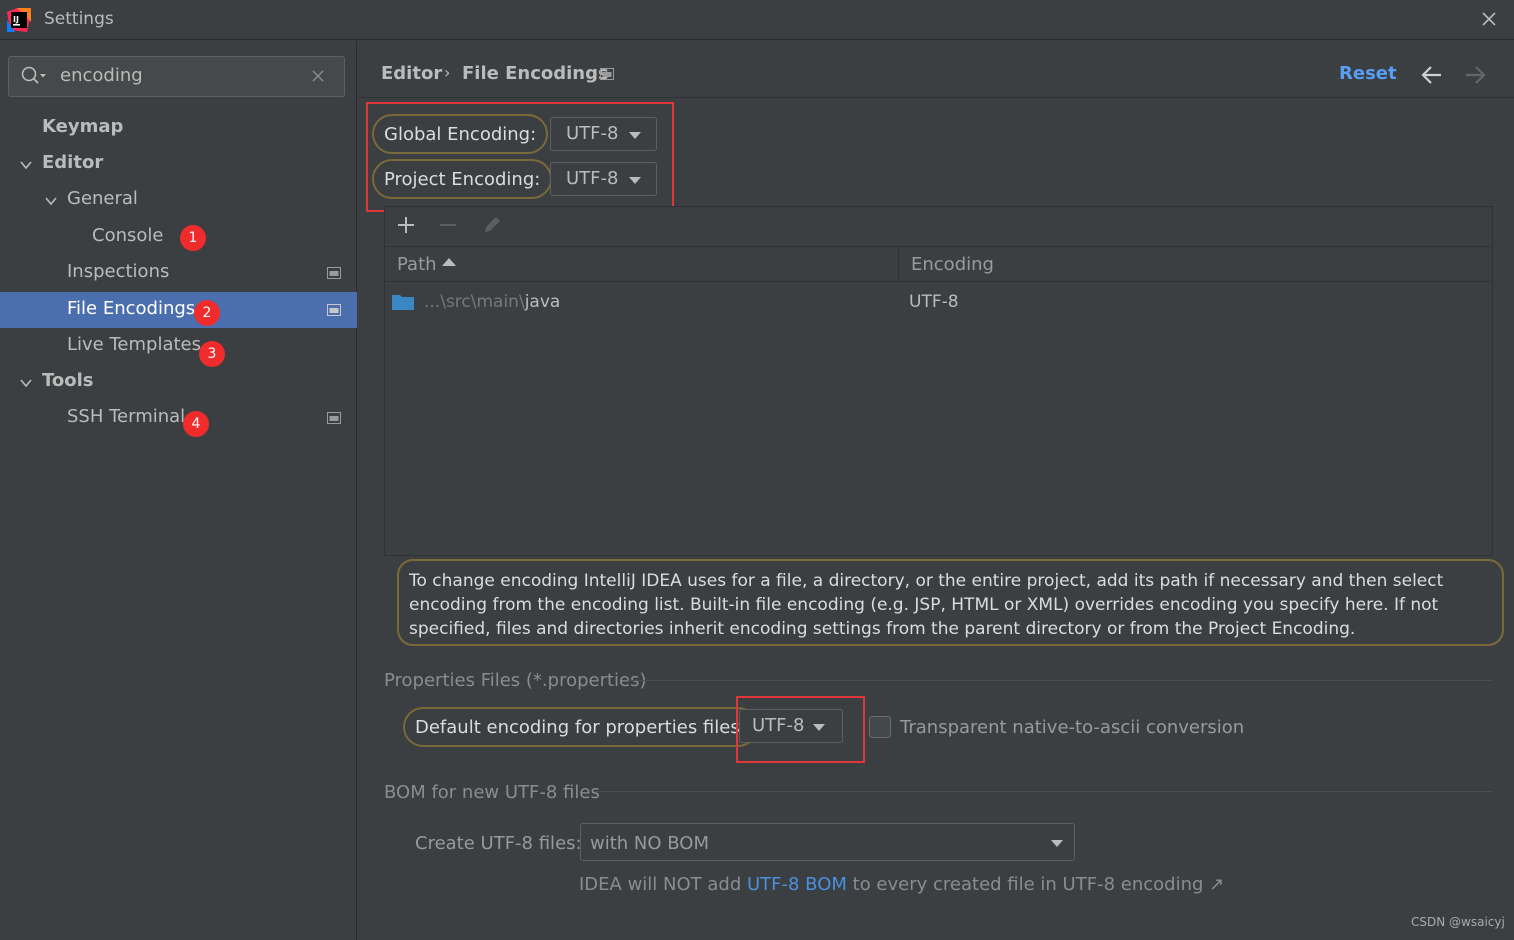 This screenshot has width=1514, height=940. I want to click on transparent-conversion-label: Transparent native-to-ascii conversion, so click(1072, 727).